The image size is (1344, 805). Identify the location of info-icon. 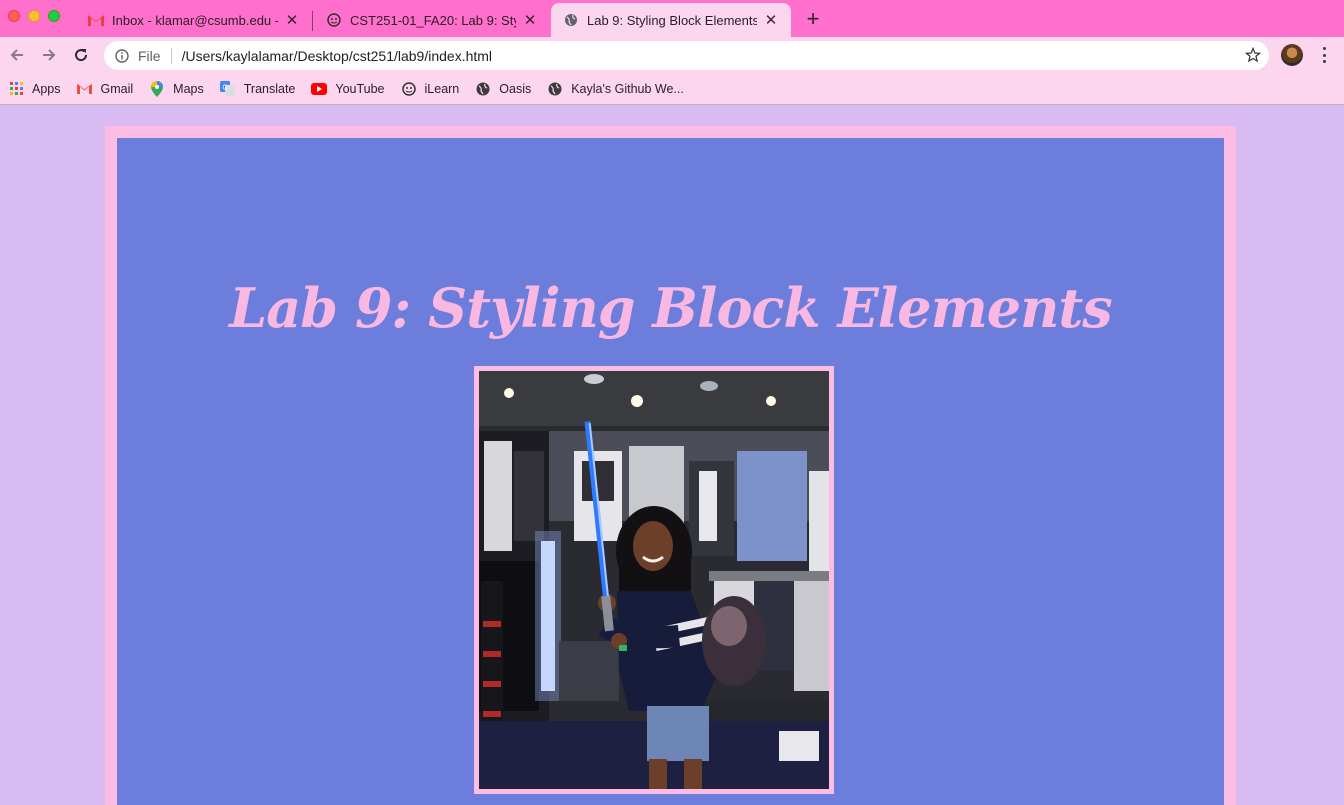
(122, 56).